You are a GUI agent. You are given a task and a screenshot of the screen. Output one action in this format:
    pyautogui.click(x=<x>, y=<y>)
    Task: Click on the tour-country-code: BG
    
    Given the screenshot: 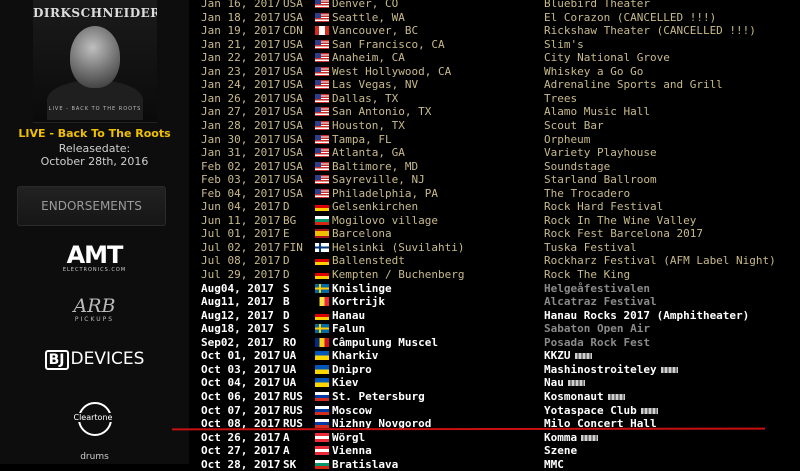 What is the action you would take?
    pyautogui.click(x=290, y=220)
    